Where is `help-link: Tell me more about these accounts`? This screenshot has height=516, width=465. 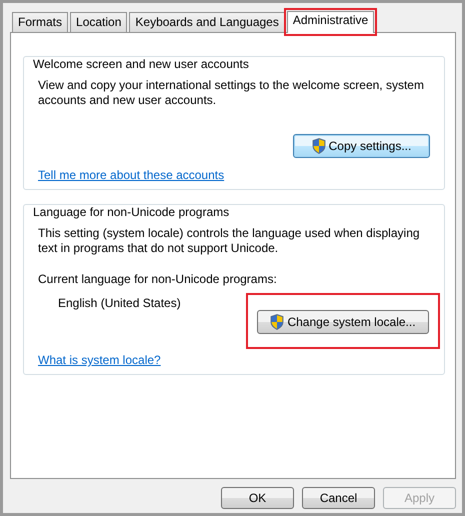 help-link: Tell me more about these accounts is located at coordinates (131, 175).